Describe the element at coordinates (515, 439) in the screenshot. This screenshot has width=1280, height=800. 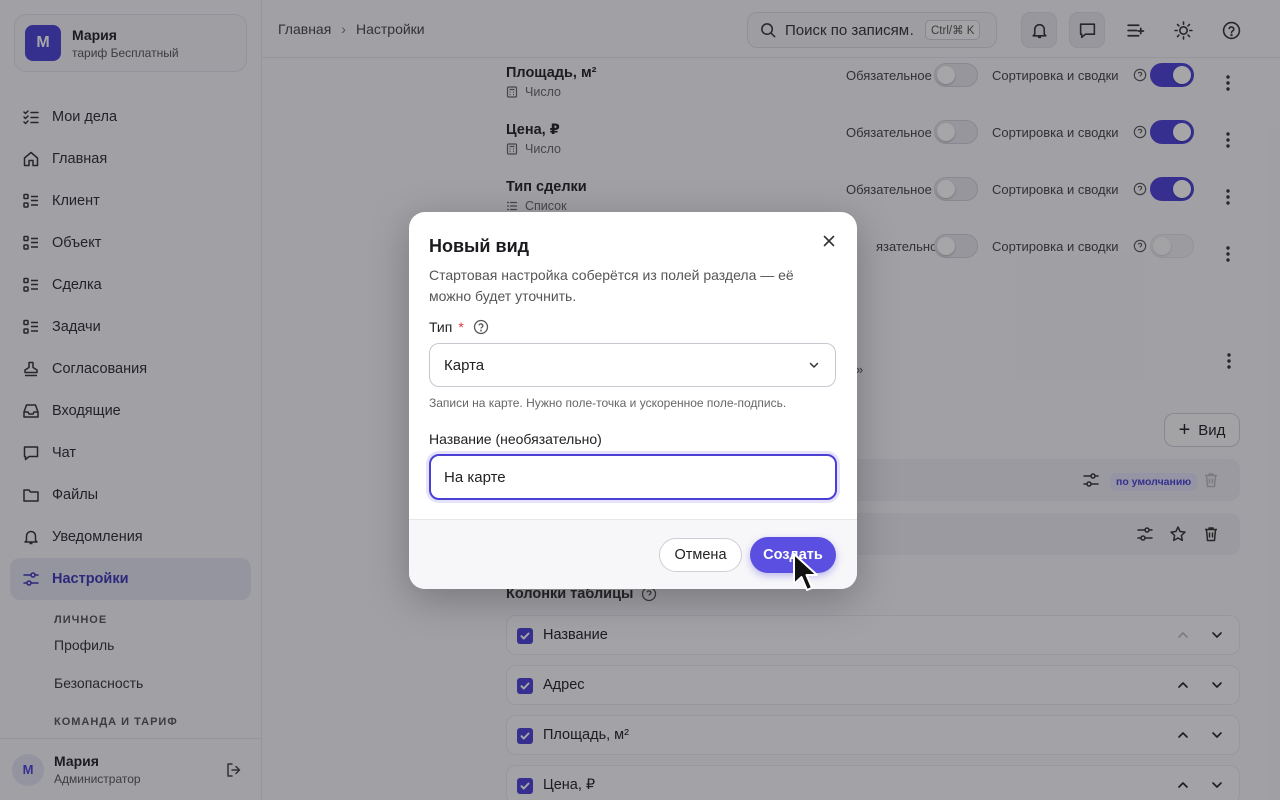
I see `name-field-label: Название (необязательно)` at that location.